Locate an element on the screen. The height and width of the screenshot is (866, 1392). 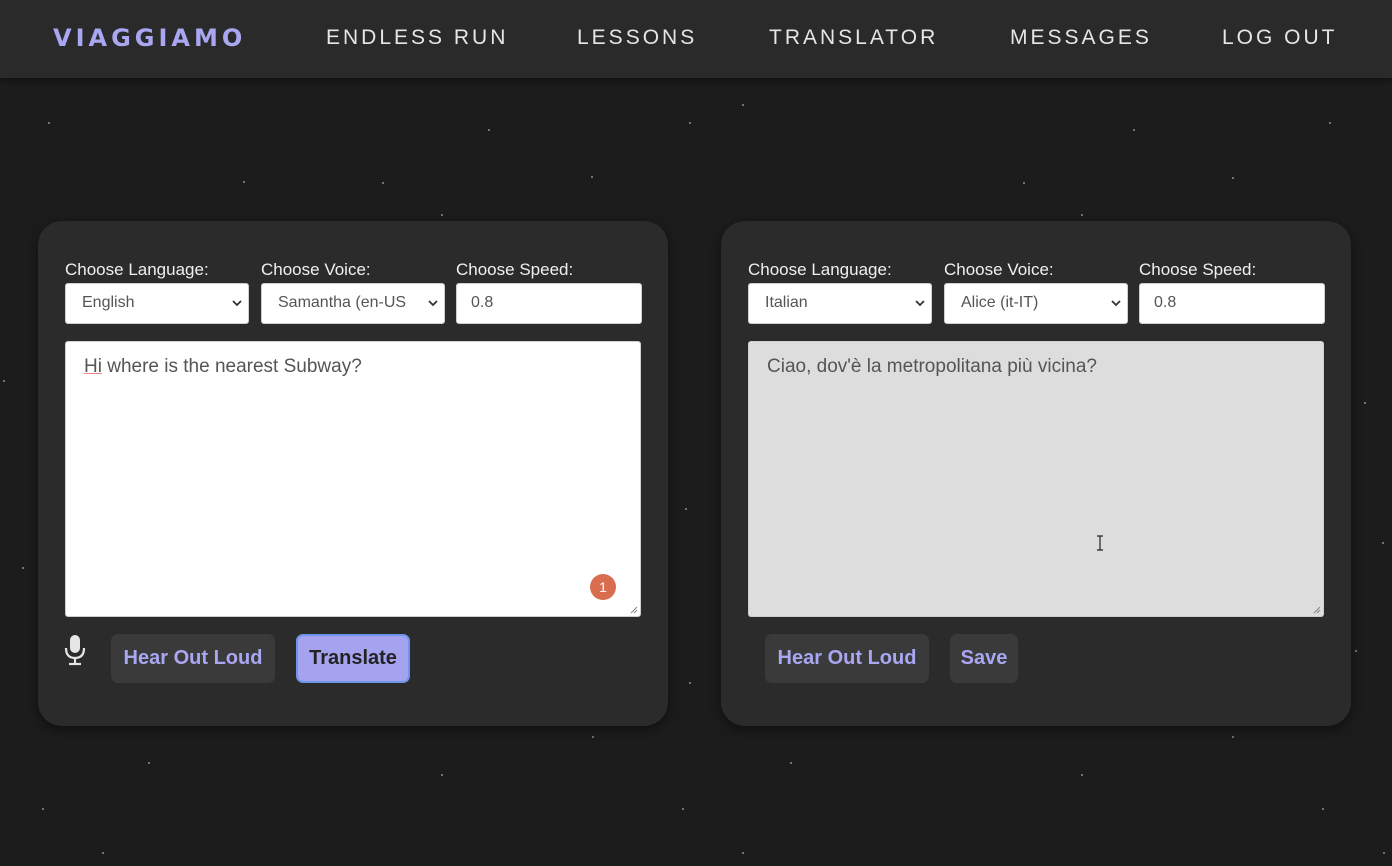
target-speed-label: Choose Speed: is located at coordinates (1198, 269).